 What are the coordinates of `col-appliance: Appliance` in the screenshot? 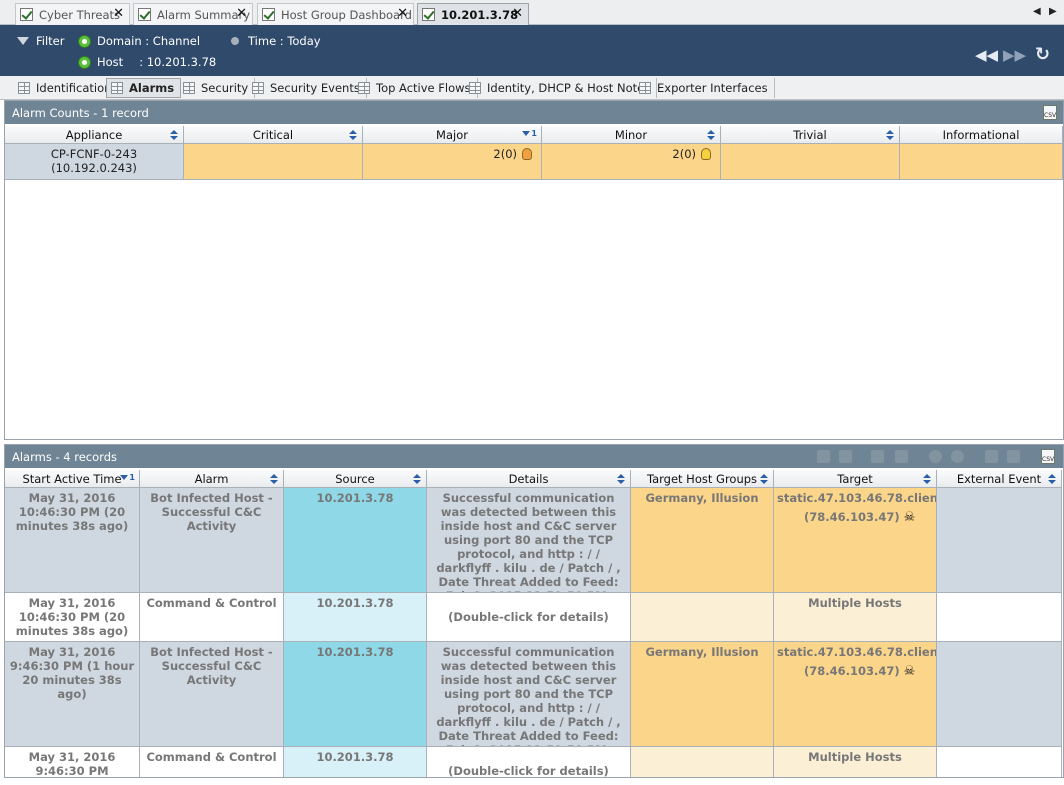 It's located at (94, 135).